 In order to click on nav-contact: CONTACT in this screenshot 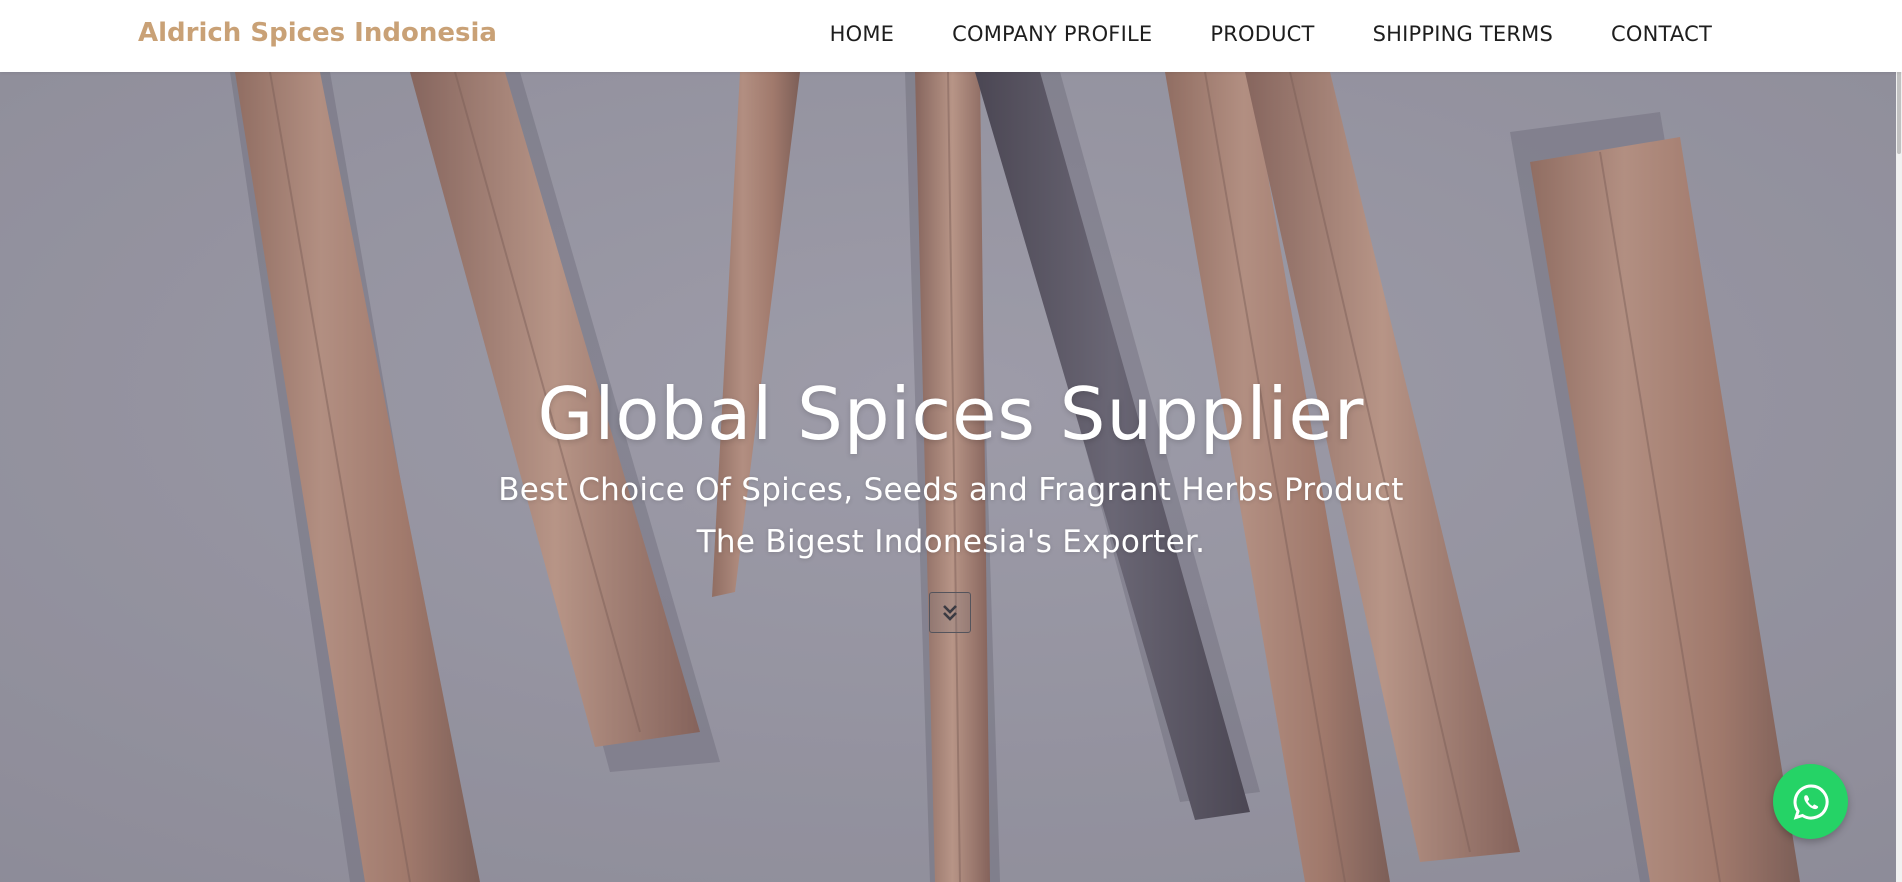, I will do `click(1661, 34)`.